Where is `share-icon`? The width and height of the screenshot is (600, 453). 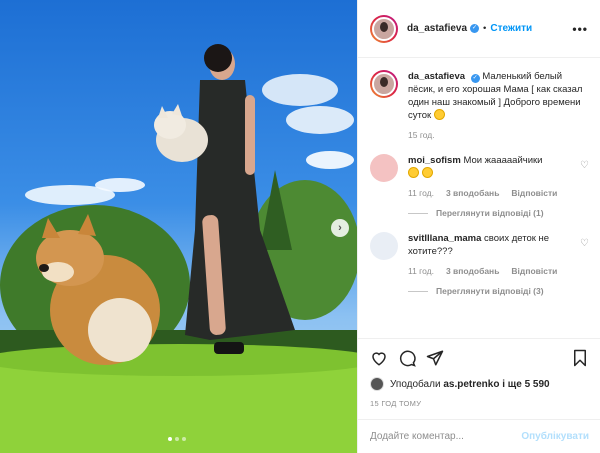 share-icon is located at coordinates (435, 358).